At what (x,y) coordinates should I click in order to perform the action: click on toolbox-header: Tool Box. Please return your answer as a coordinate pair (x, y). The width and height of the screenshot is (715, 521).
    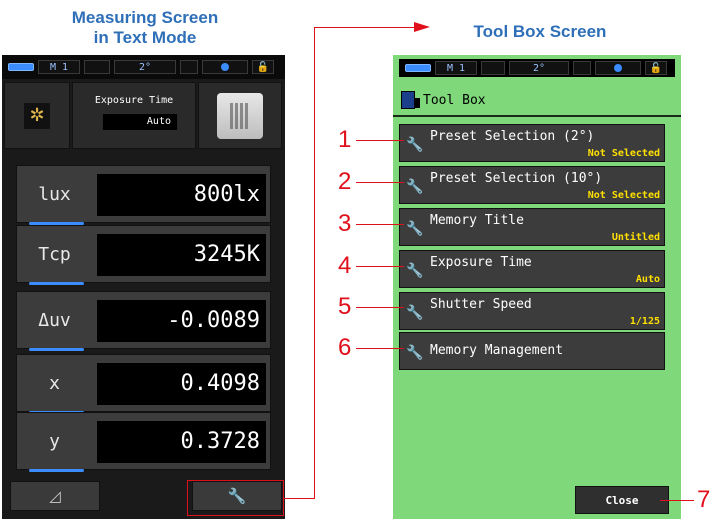
    Looking at the image, I should click on (443, 100).